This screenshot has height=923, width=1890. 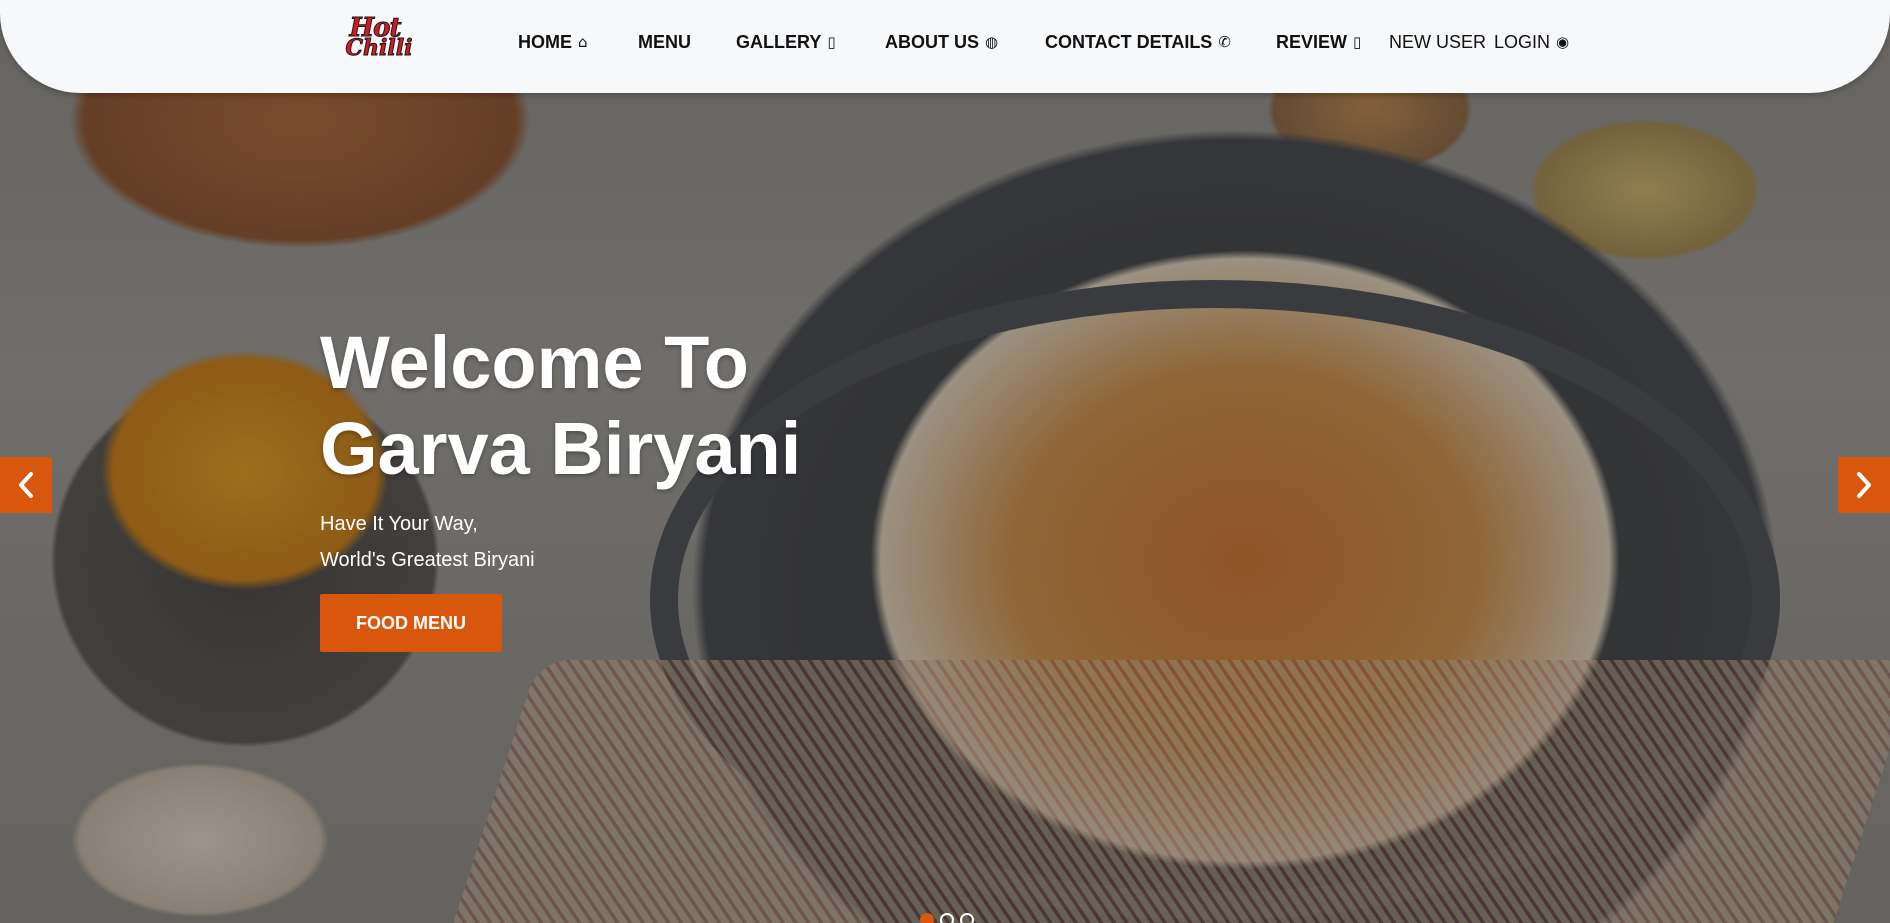 What do you see at coordinates (1357, 42) in the screenshot?
I see `review-icon: ▯` at bounding box center [1357, 42].